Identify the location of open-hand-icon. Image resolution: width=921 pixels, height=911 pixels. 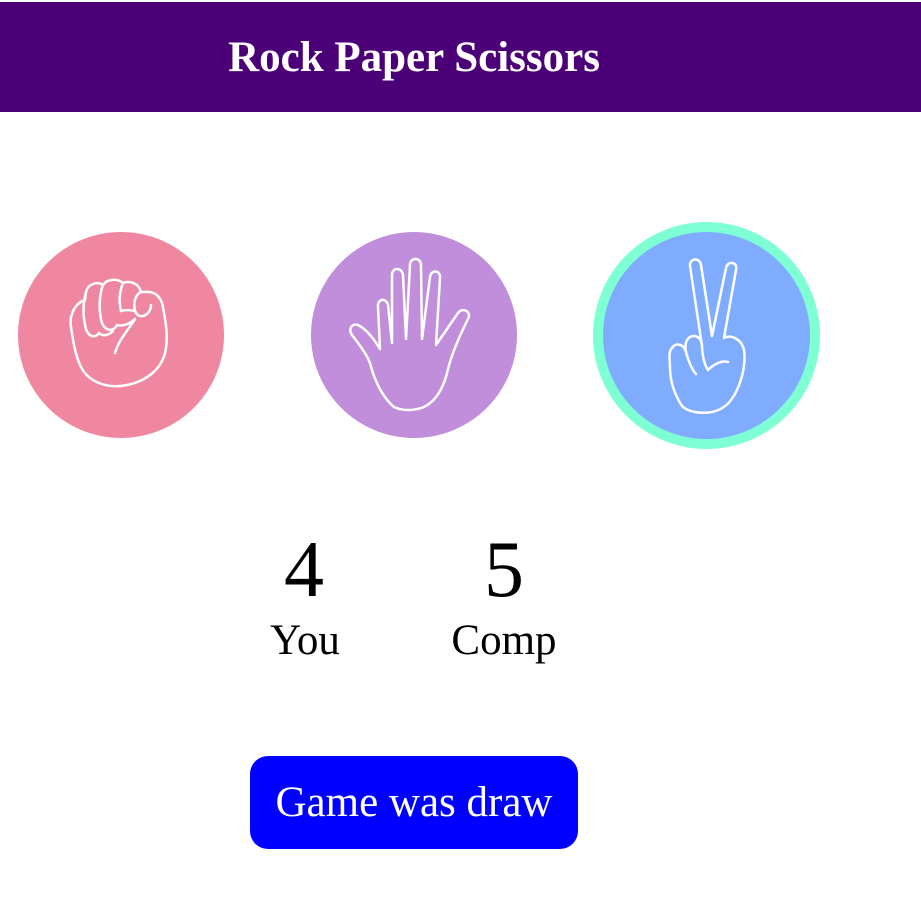
(410, 334).